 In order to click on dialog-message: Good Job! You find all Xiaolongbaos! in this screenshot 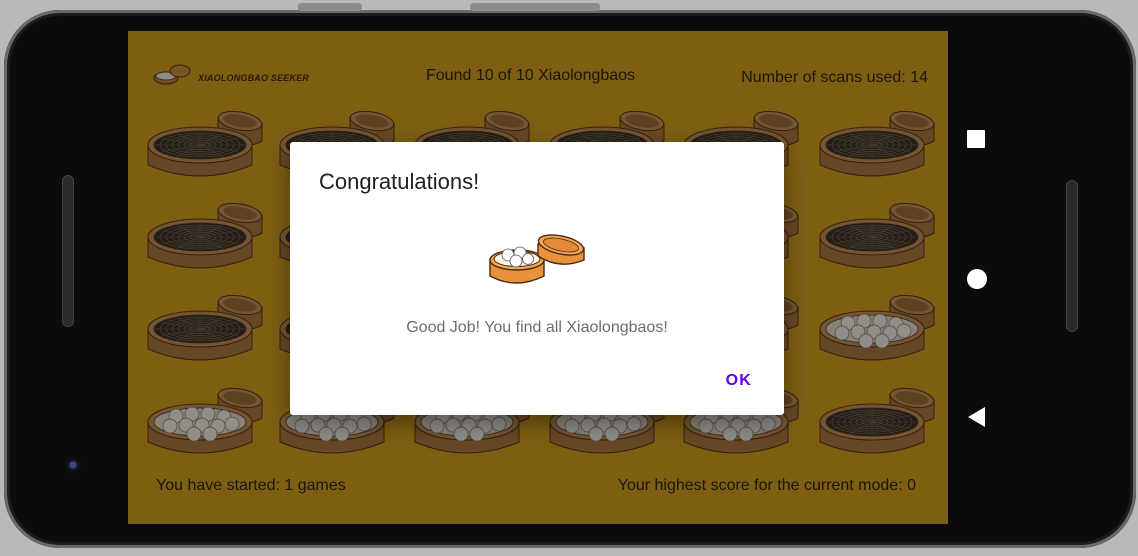, I will do `click(537, 327)`.